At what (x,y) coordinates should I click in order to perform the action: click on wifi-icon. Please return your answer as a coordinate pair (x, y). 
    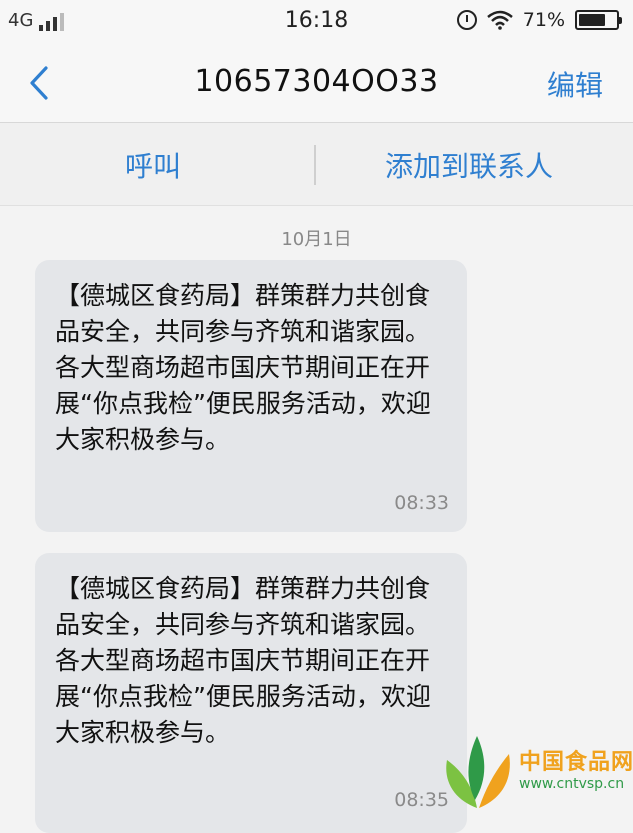
    Looking at the image, I should click on (499, 20).